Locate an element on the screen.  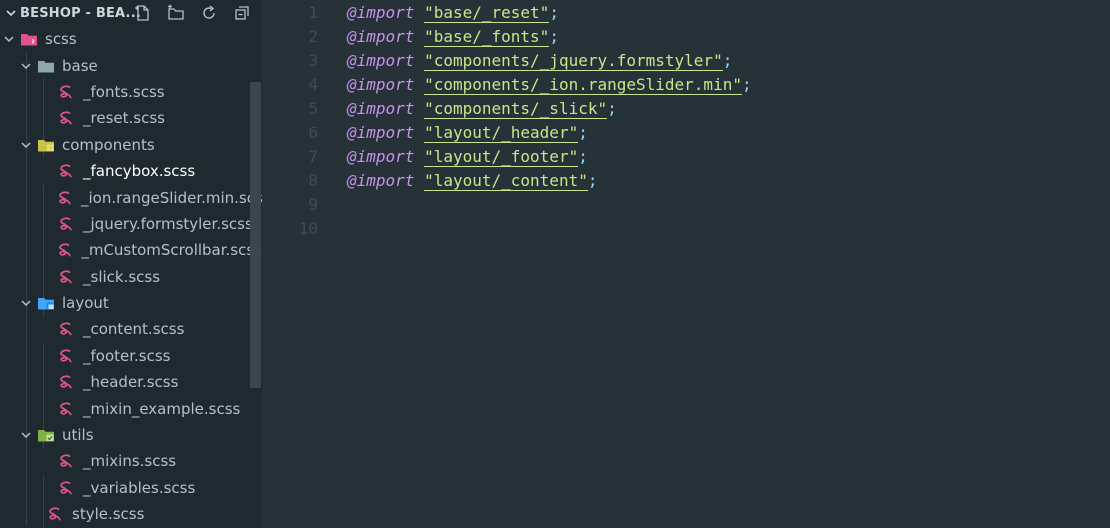
import-path-string: "layout/_header" is located at coordinates (501, 132).